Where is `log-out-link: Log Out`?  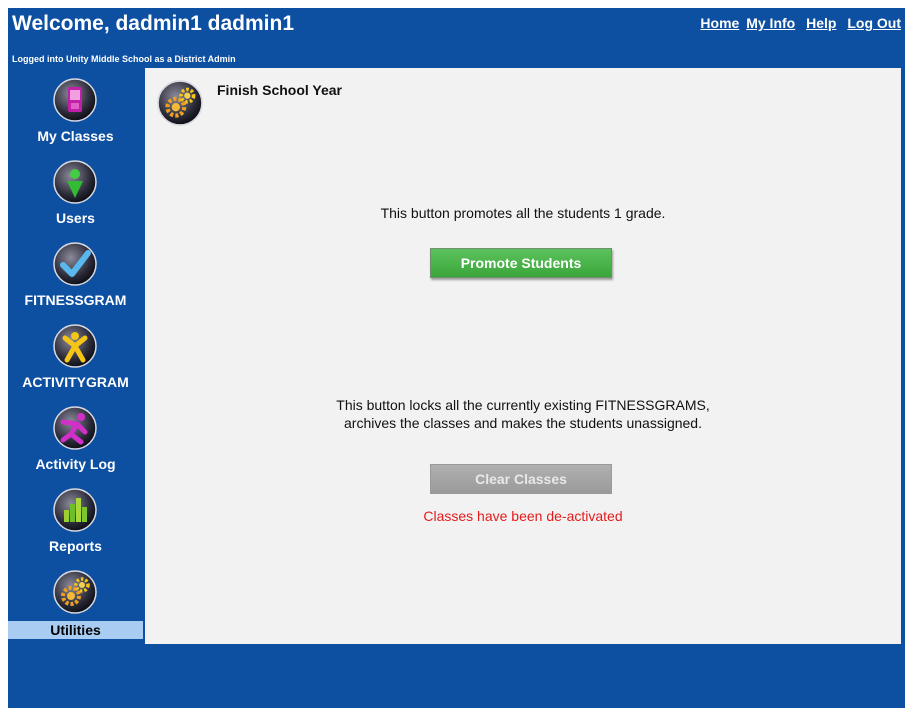 log-out-link: Log Out is located at coordinates (874, 23).